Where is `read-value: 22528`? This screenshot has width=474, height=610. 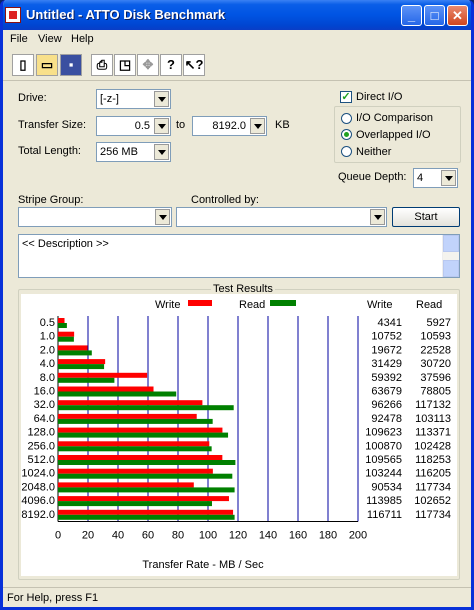
read-value: 22528 is located at coordinates (435, 350).